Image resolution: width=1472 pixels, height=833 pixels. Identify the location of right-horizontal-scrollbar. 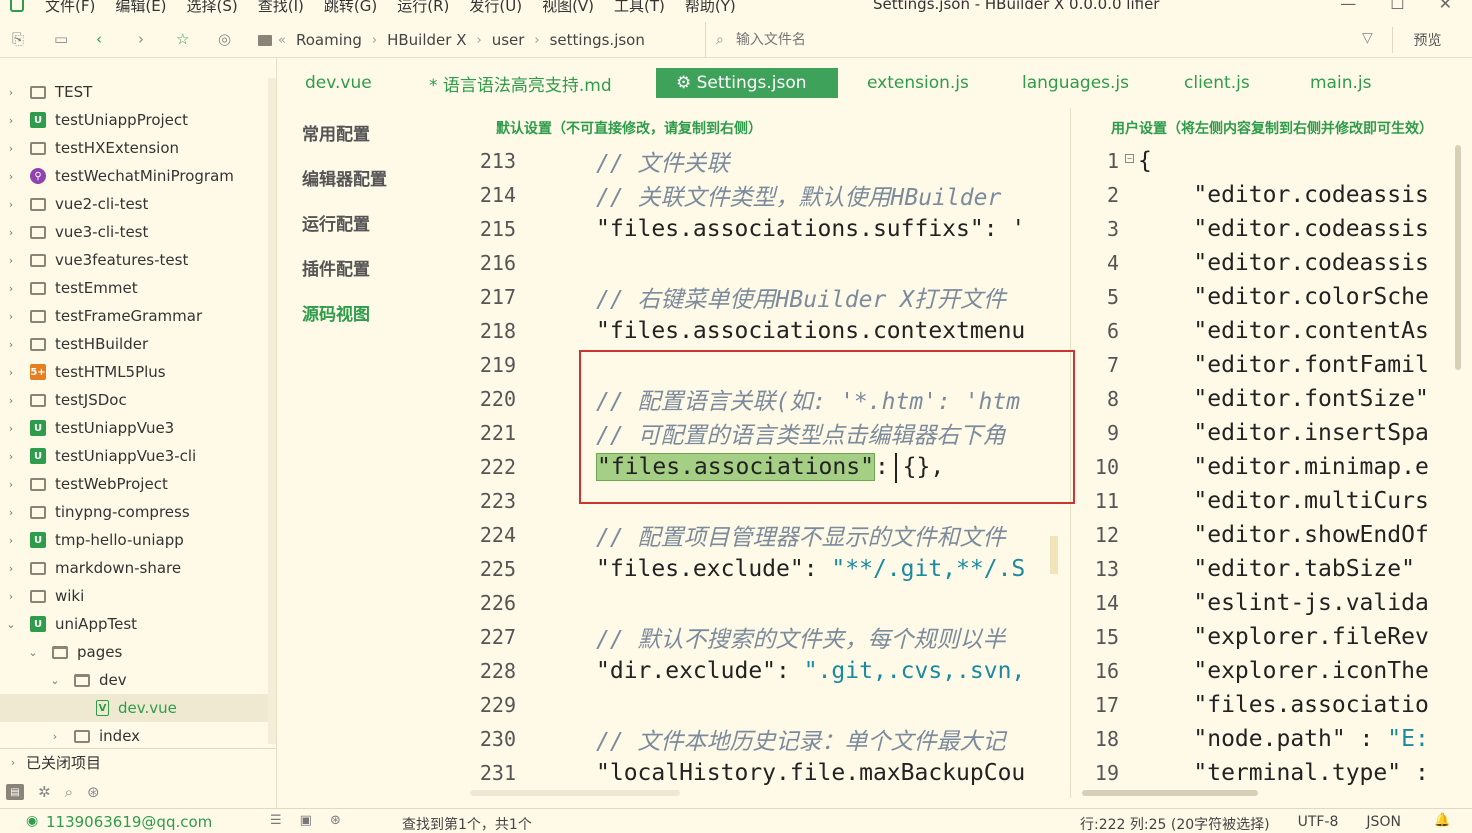
(1170, 793).